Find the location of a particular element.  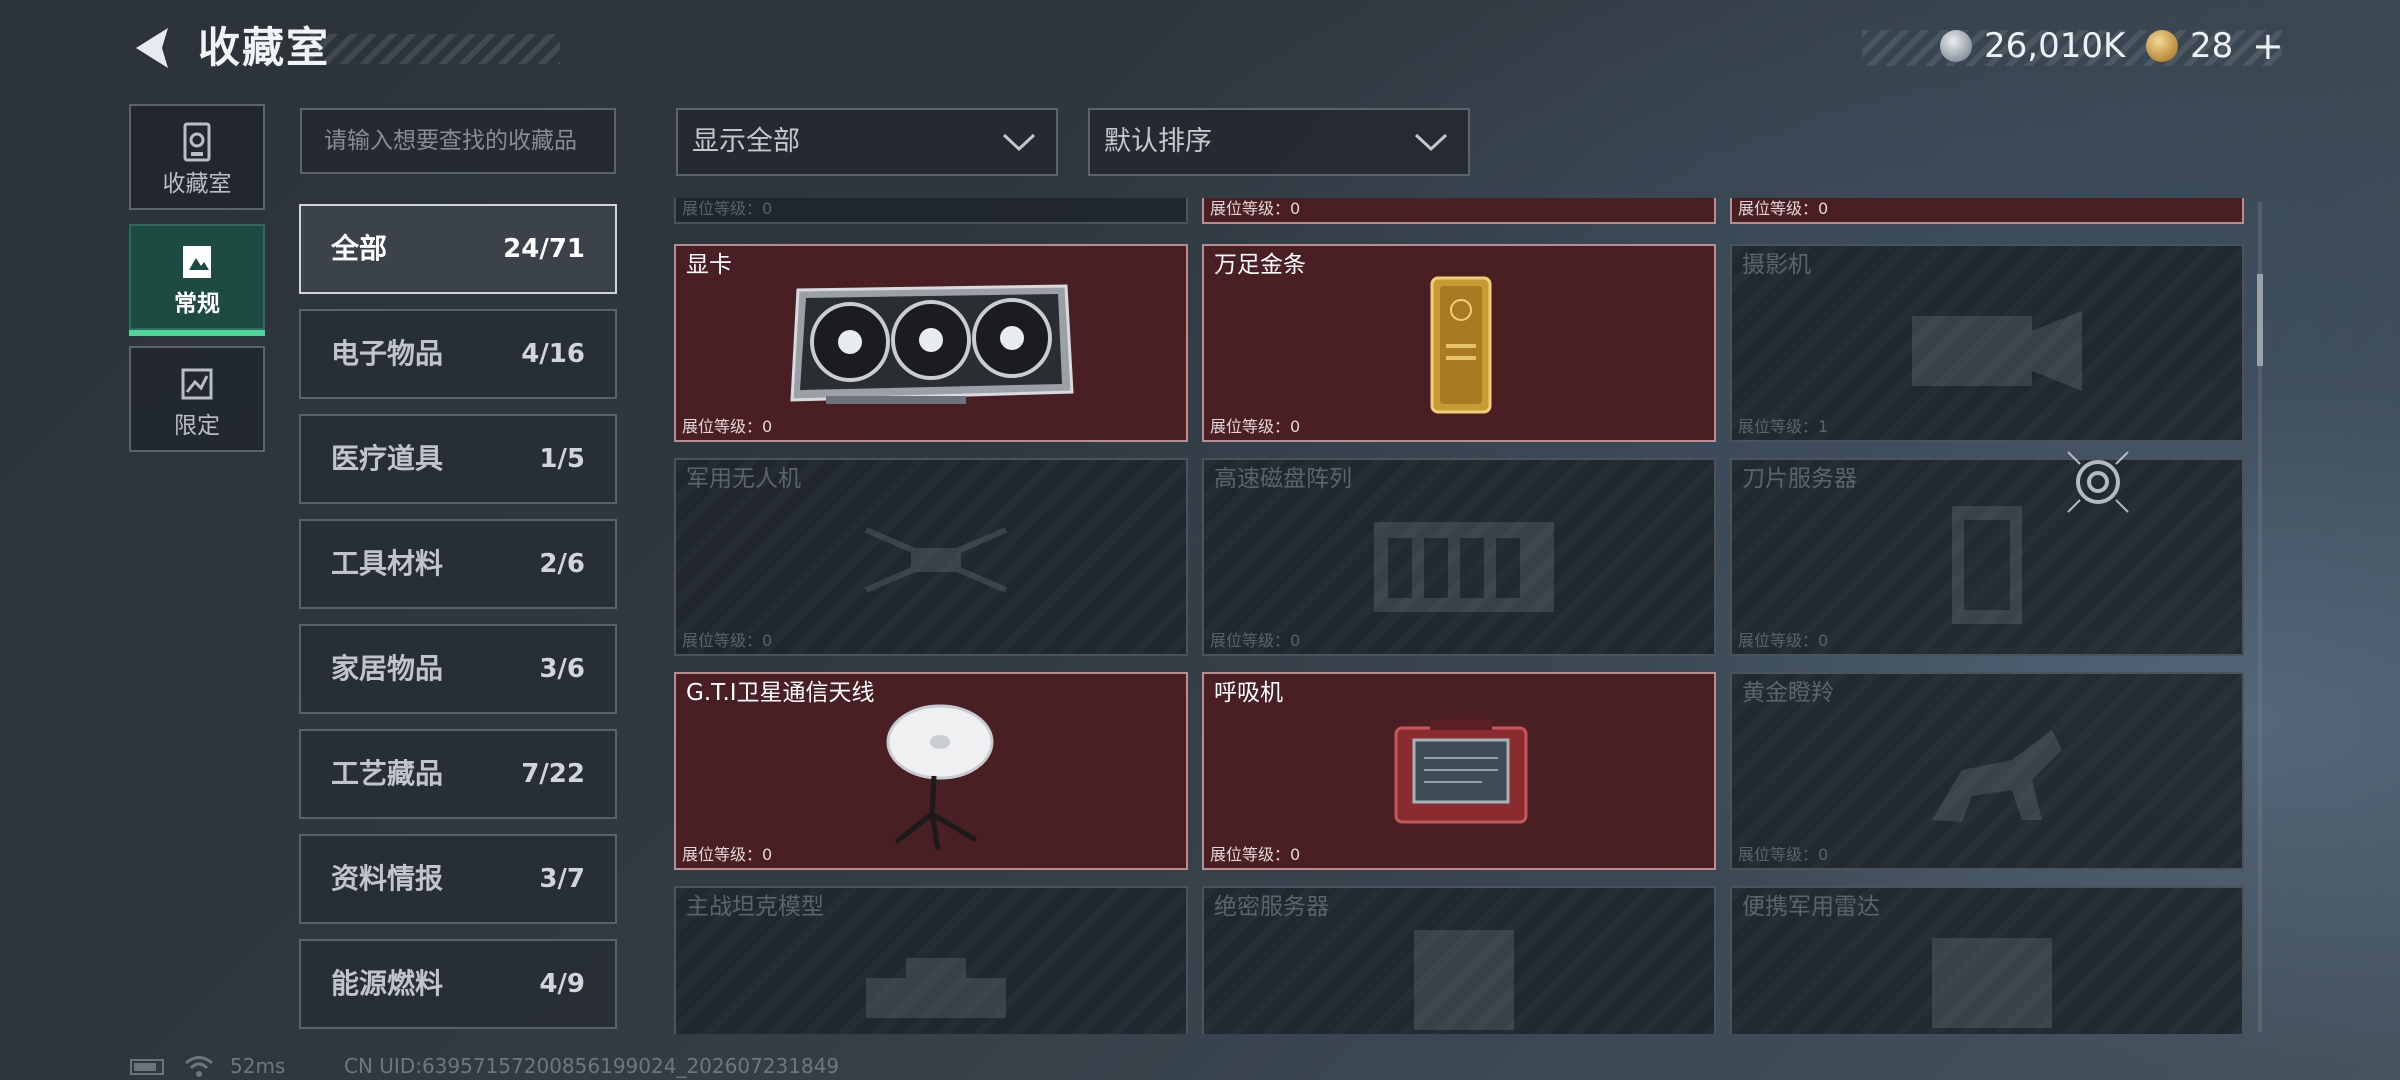

gold-currency-value: 28 is located at coordinates (2212, 46).